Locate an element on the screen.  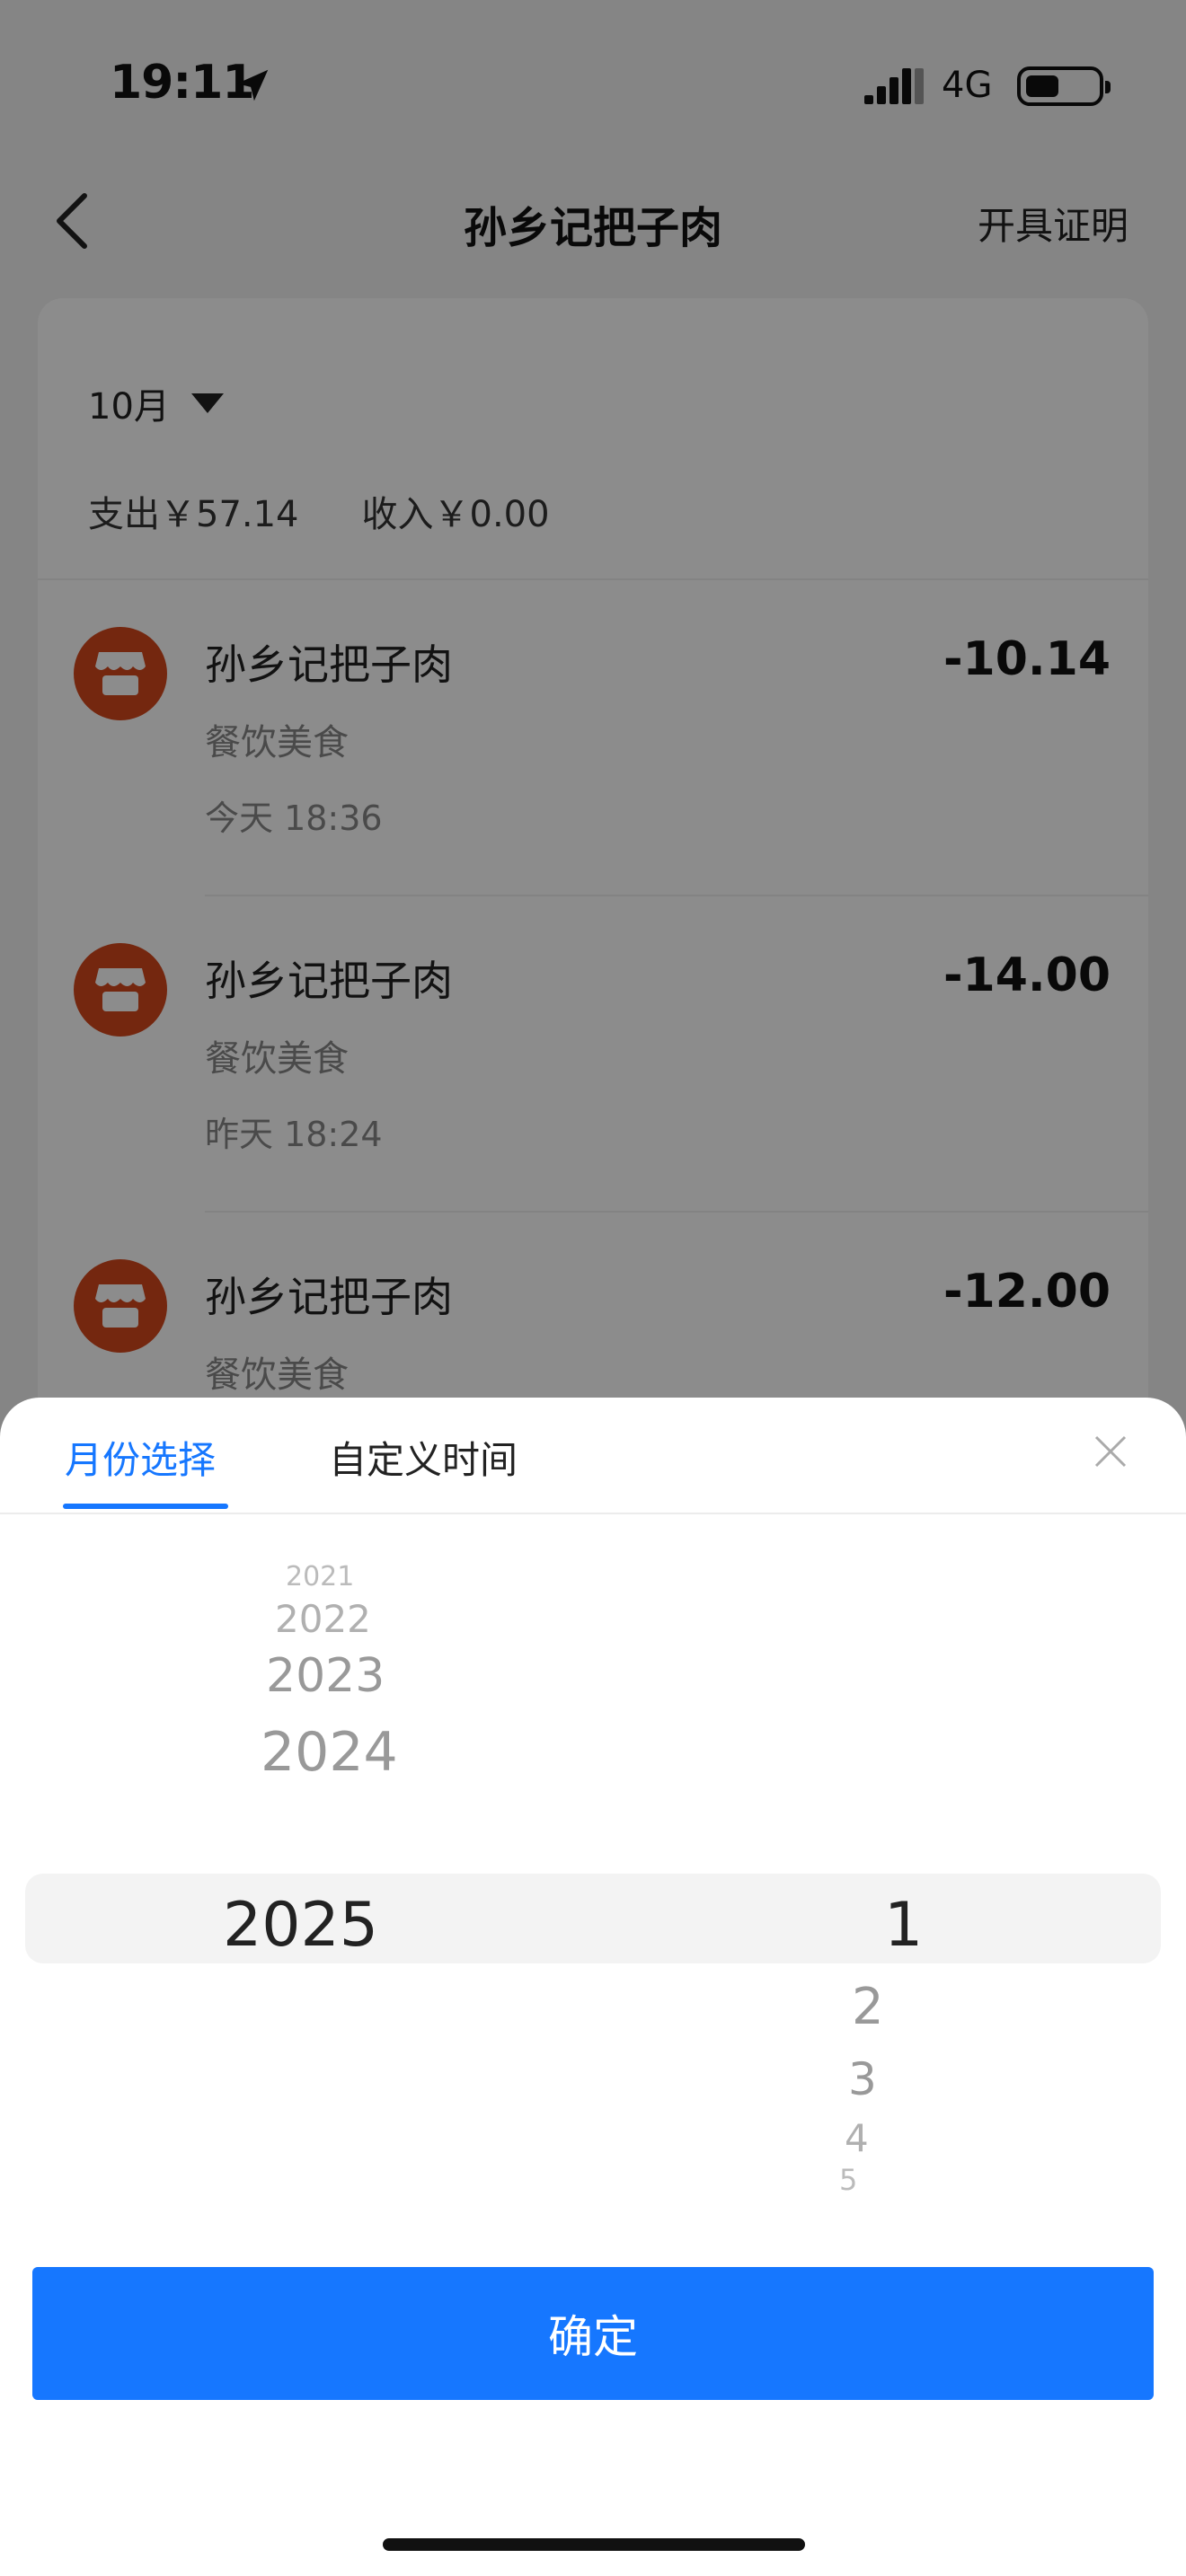
month-option: 5 is located at coordinates (848, 2180).